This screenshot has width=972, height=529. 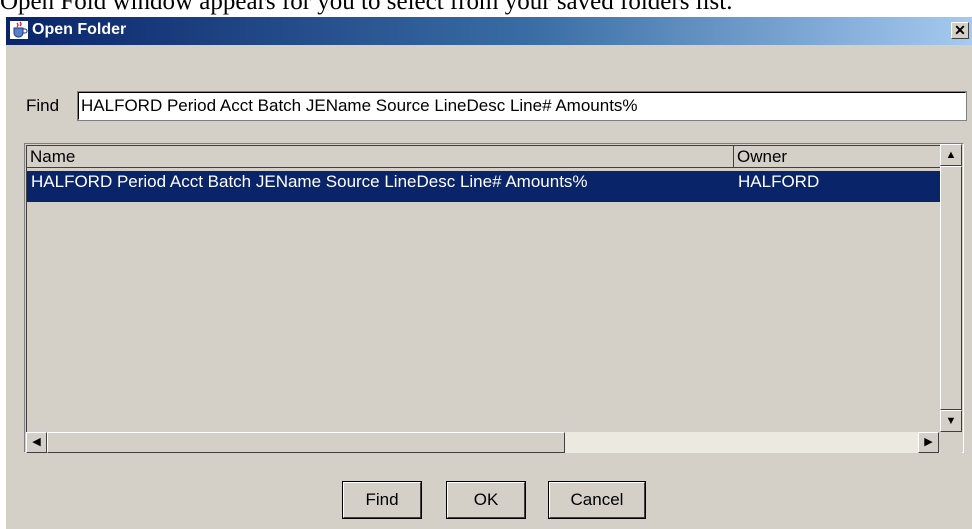 I want to click on vertical-scrollbar: ▲ ▼, so click(x=951, y=288).